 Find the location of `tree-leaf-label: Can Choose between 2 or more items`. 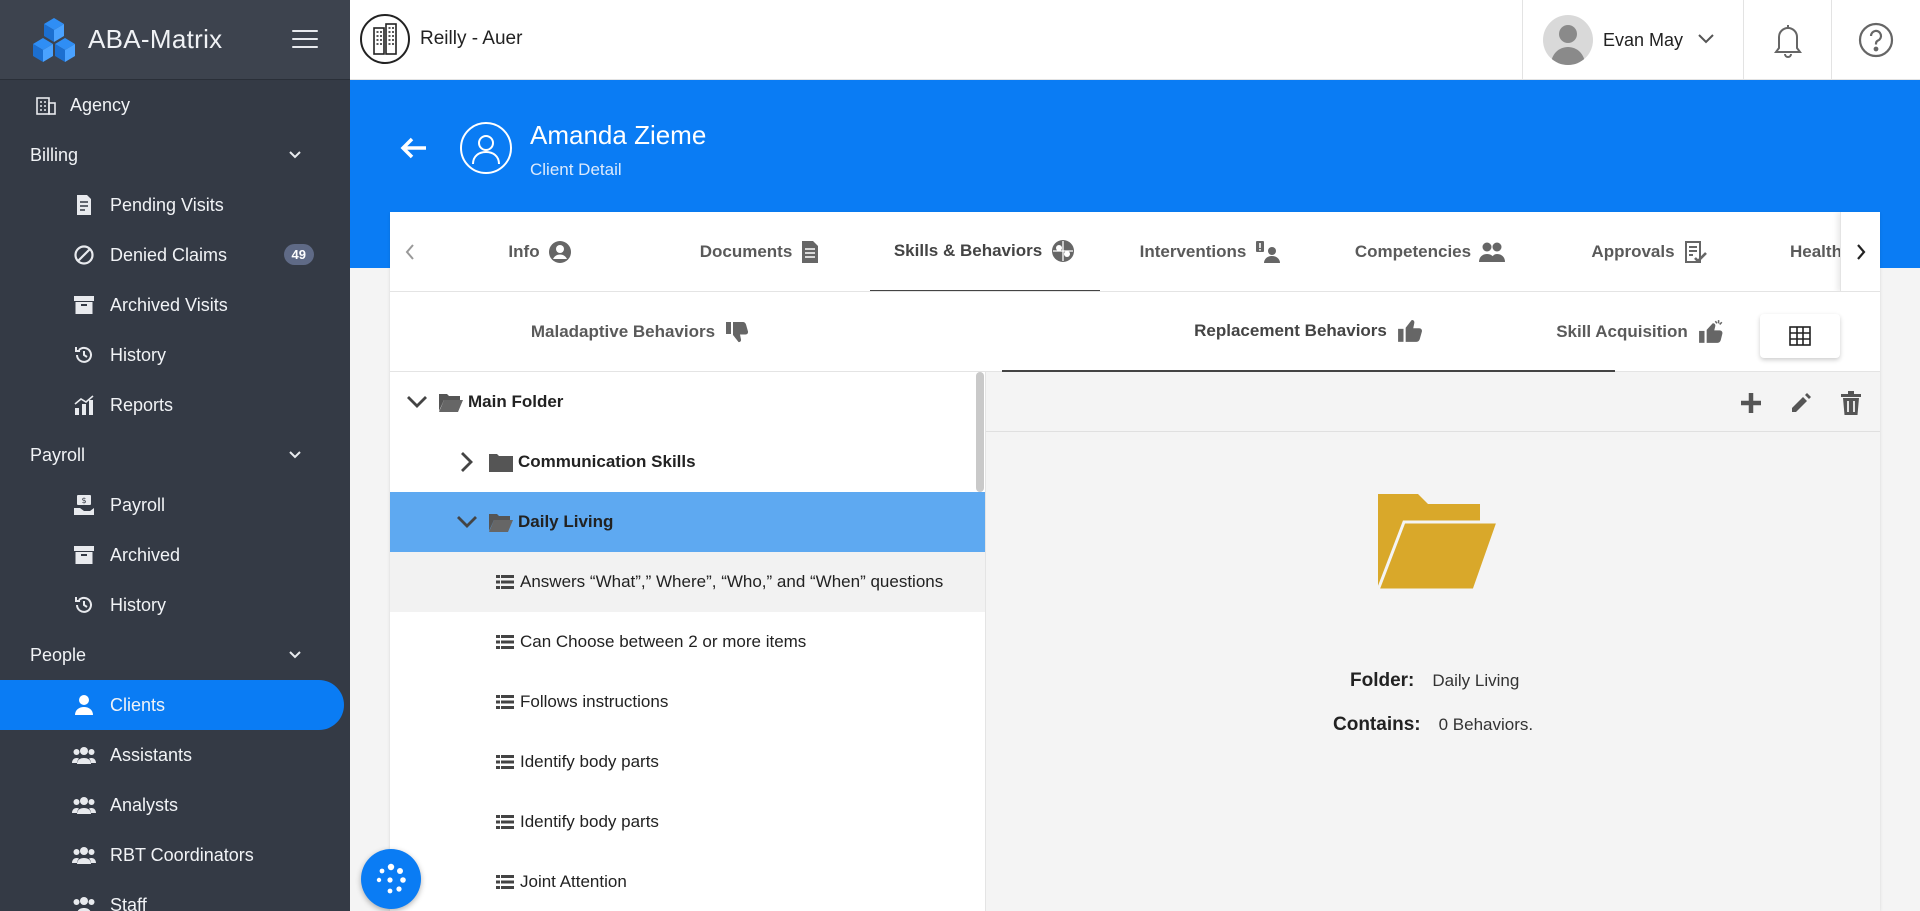

tree-leaf-label: Can Choose between 2 or more items is located at coordinates (663, 641).